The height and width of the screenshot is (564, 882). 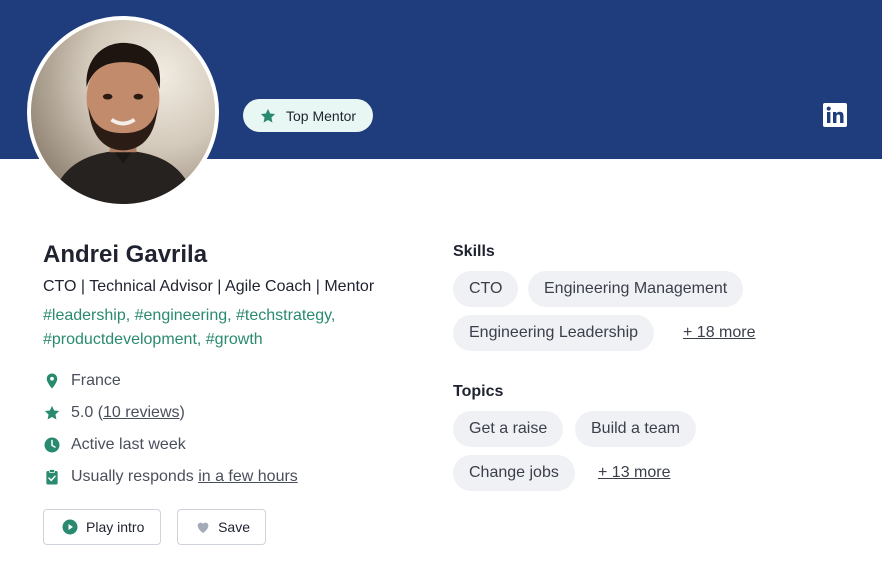 What do you see at coordinates (82, 412) in the screenshot?
I see `rating-value: 5.0` at bounding box center [82, 412].